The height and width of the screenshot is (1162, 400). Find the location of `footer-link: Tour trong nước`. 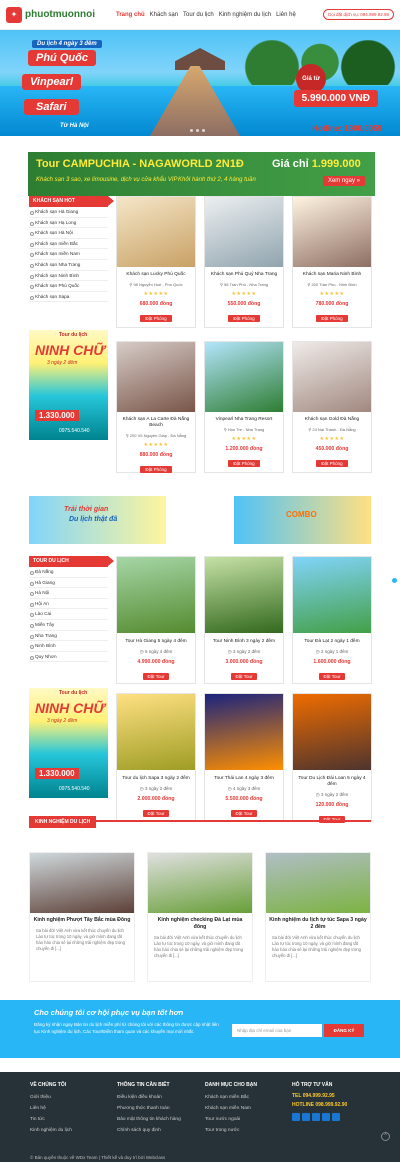

footer-link: Tour trong nước is located at coordinates (231, 1130).